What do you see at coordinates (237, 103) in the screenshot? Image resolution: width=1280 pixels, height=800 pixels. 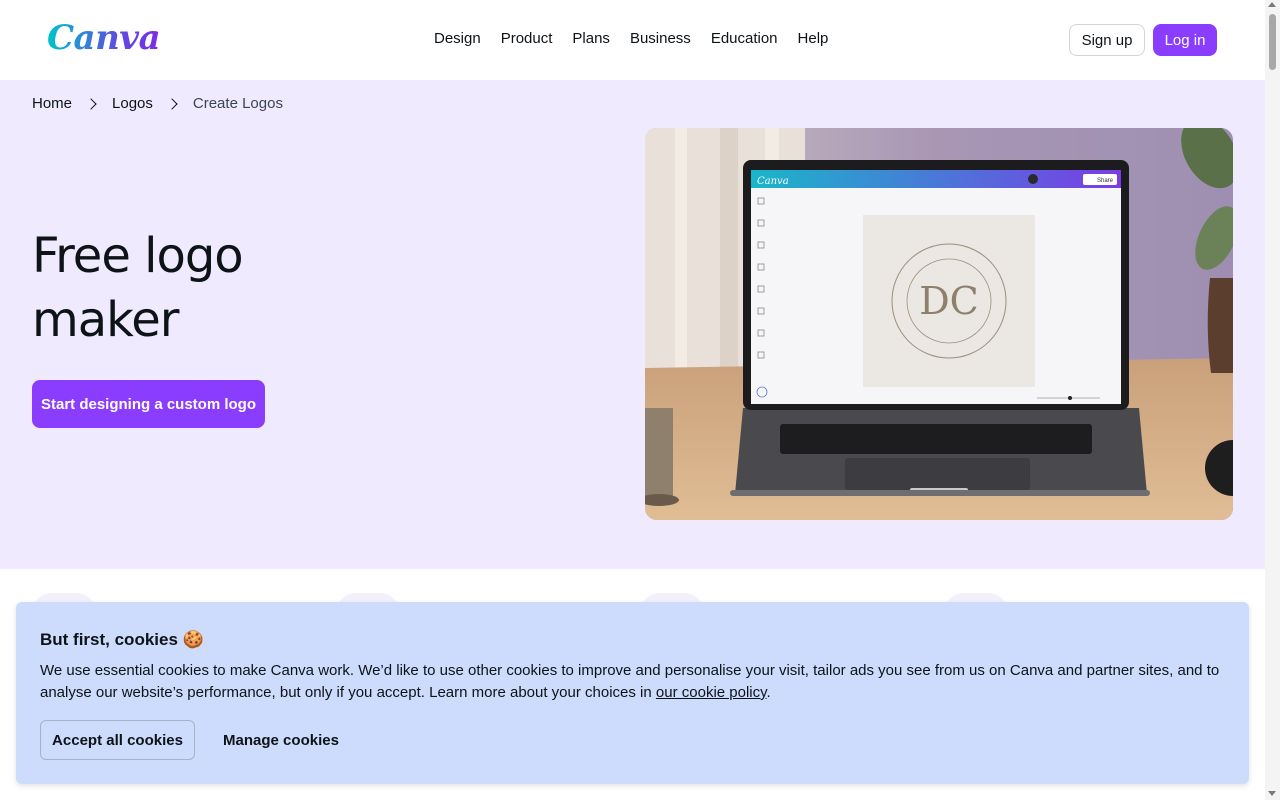 I see `breadcrumb-create-logos: Create Logos` at bounding box center [237, 103].